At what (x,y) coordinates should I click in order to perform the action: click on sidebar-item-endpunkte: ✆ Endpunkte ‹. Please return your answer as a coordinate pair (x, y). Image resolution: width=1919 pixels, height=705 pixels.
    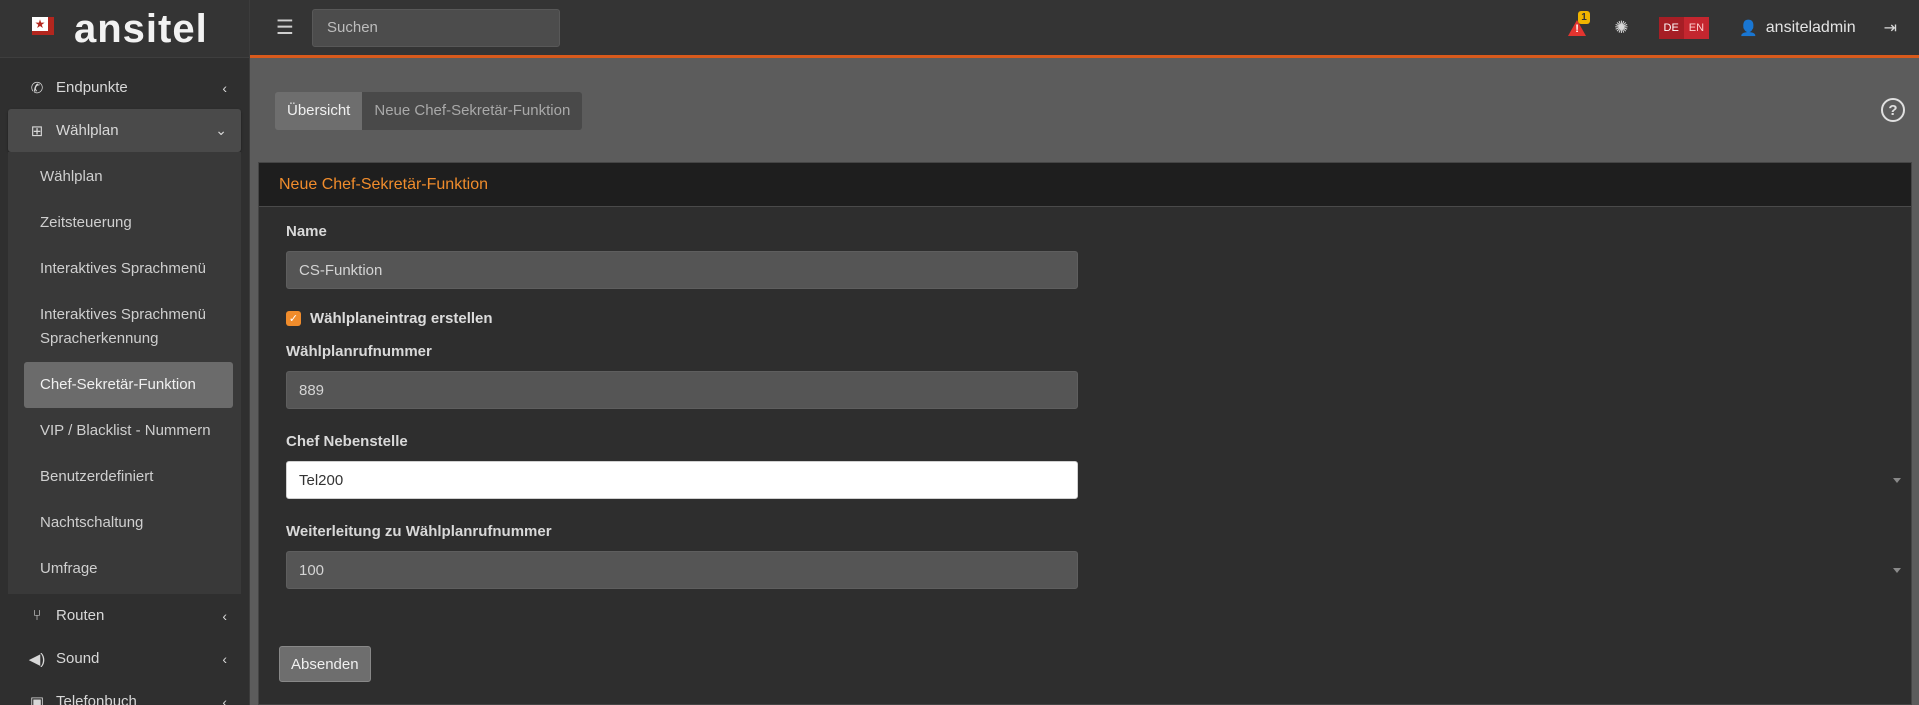
    Looking at the image, I should click on (124, 87).